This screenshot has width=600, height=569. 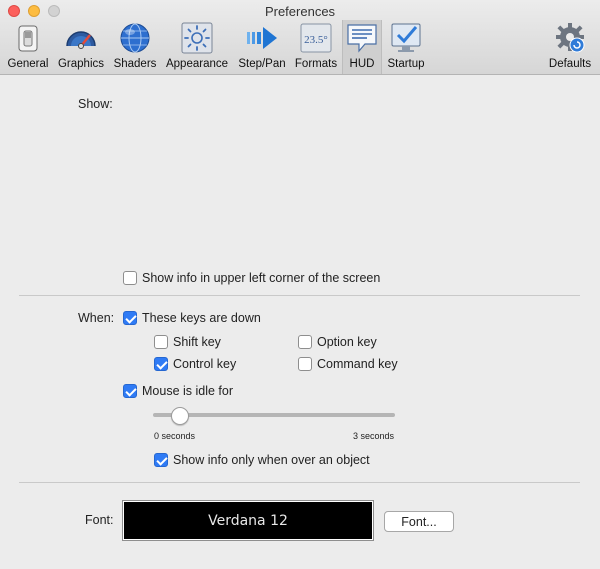 What do you see at coordinates (362, 64) in the screenshot?
I see `toolbar-hud-label: HUD` at bounding box center [362, 64].